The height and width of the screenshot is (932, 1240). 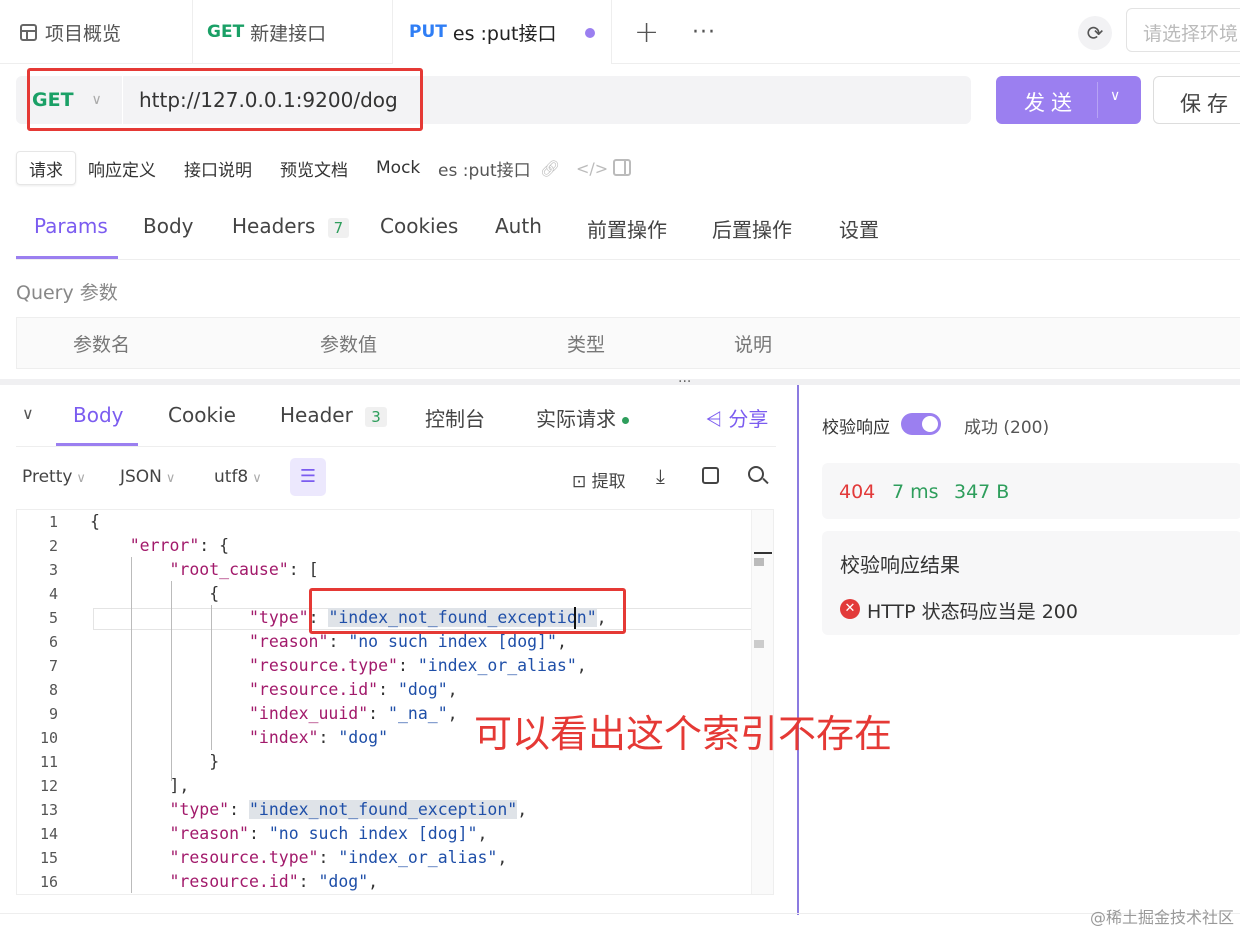 What do you see at coordinates (308, 713) in the screenshot?
I see `json-key: "index_uuid"` at bounding box center [308, 713].